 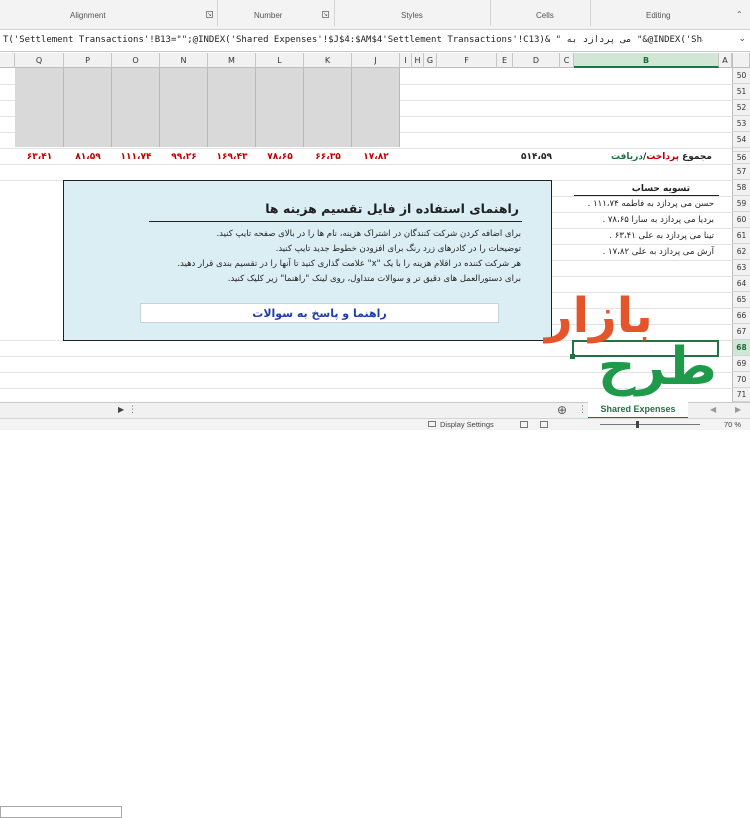 I want to click on total-cell-p: ۸۱،۵۹, so click(x=88, y=157).